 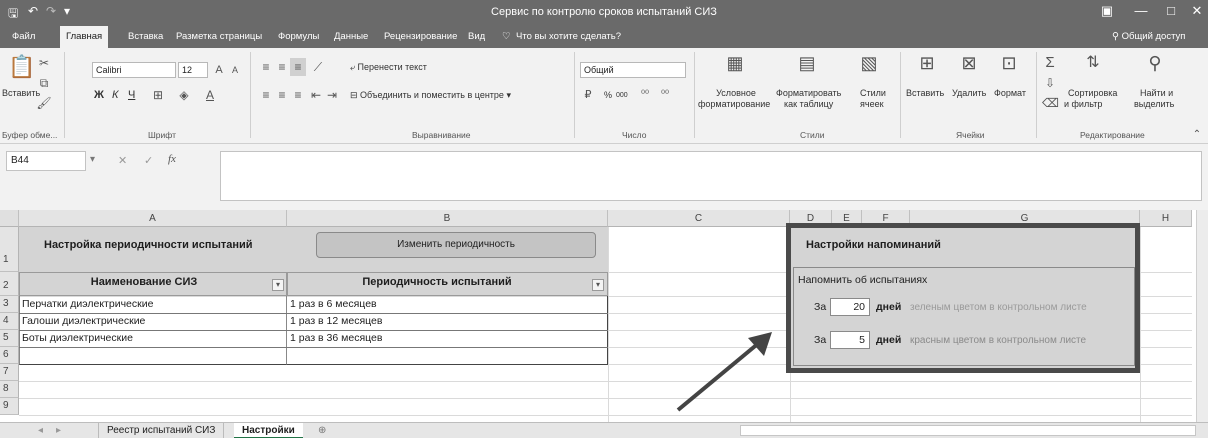 What do you see at coordinates (927, 63) in the screenshot?
I see `insert-cells-icon: ⊞` at bounding box center [927, 63].